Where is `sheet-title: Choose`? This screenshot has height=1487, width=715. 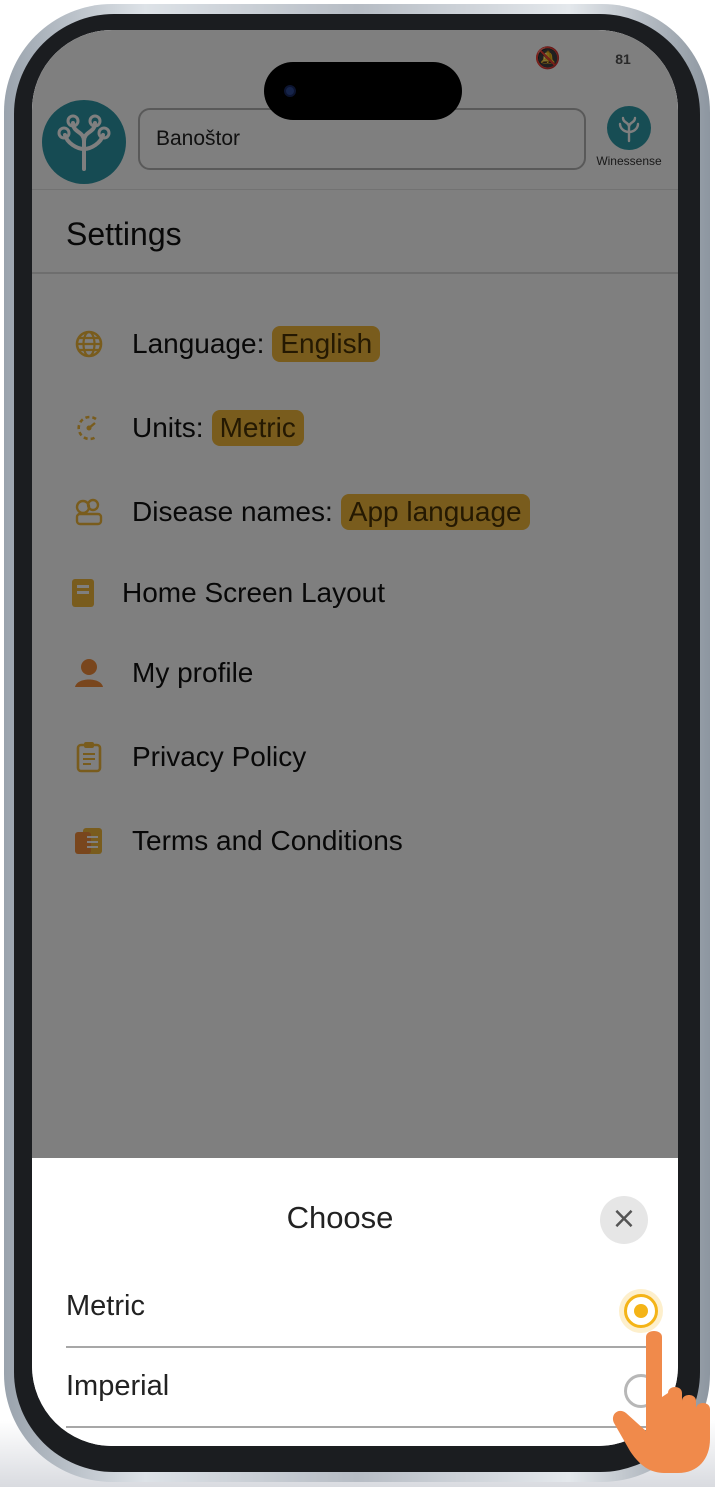
sheet-title: Choose is located at coordinates (340, 1217).